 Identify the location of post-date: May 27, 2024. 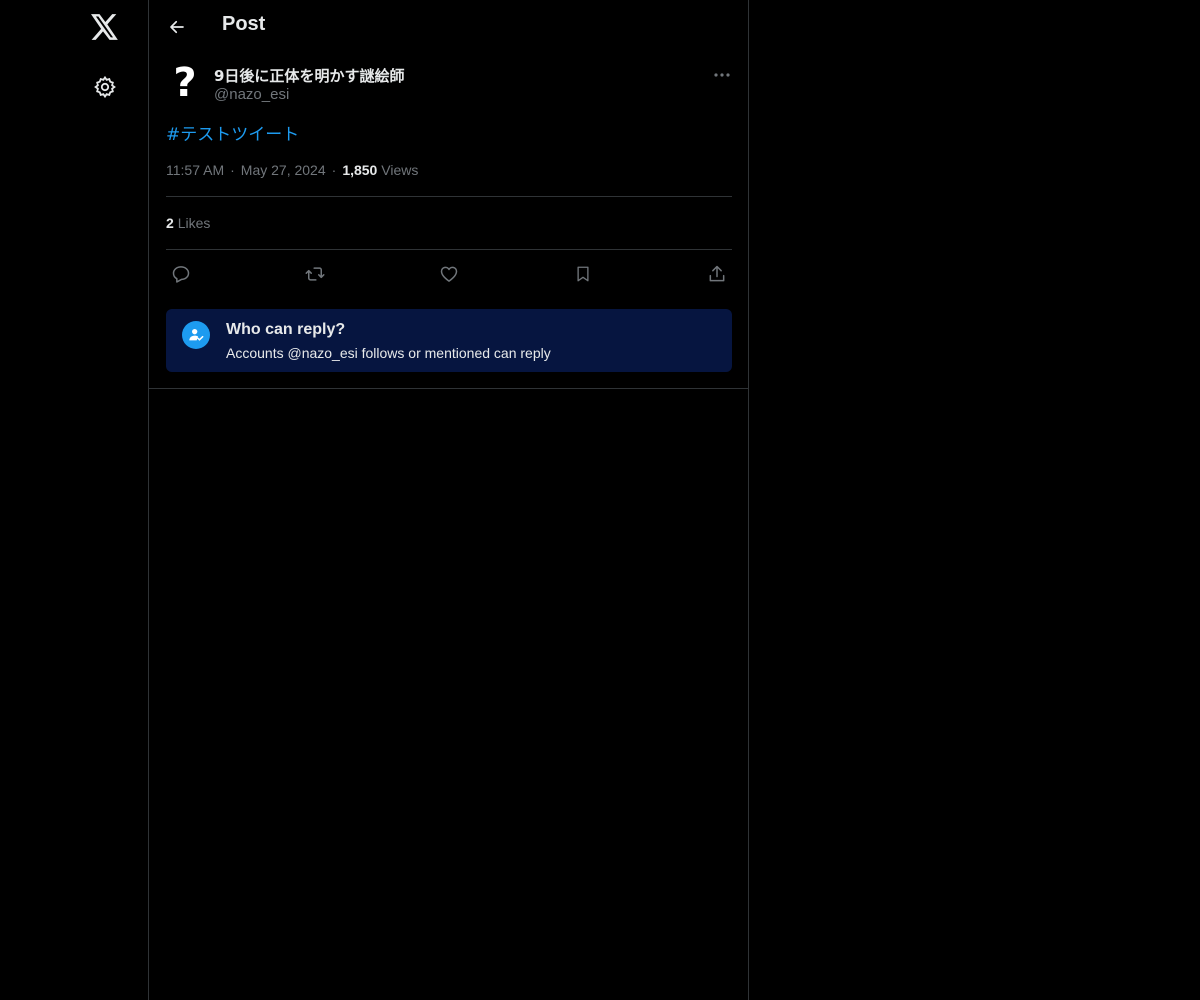
(283, 170).